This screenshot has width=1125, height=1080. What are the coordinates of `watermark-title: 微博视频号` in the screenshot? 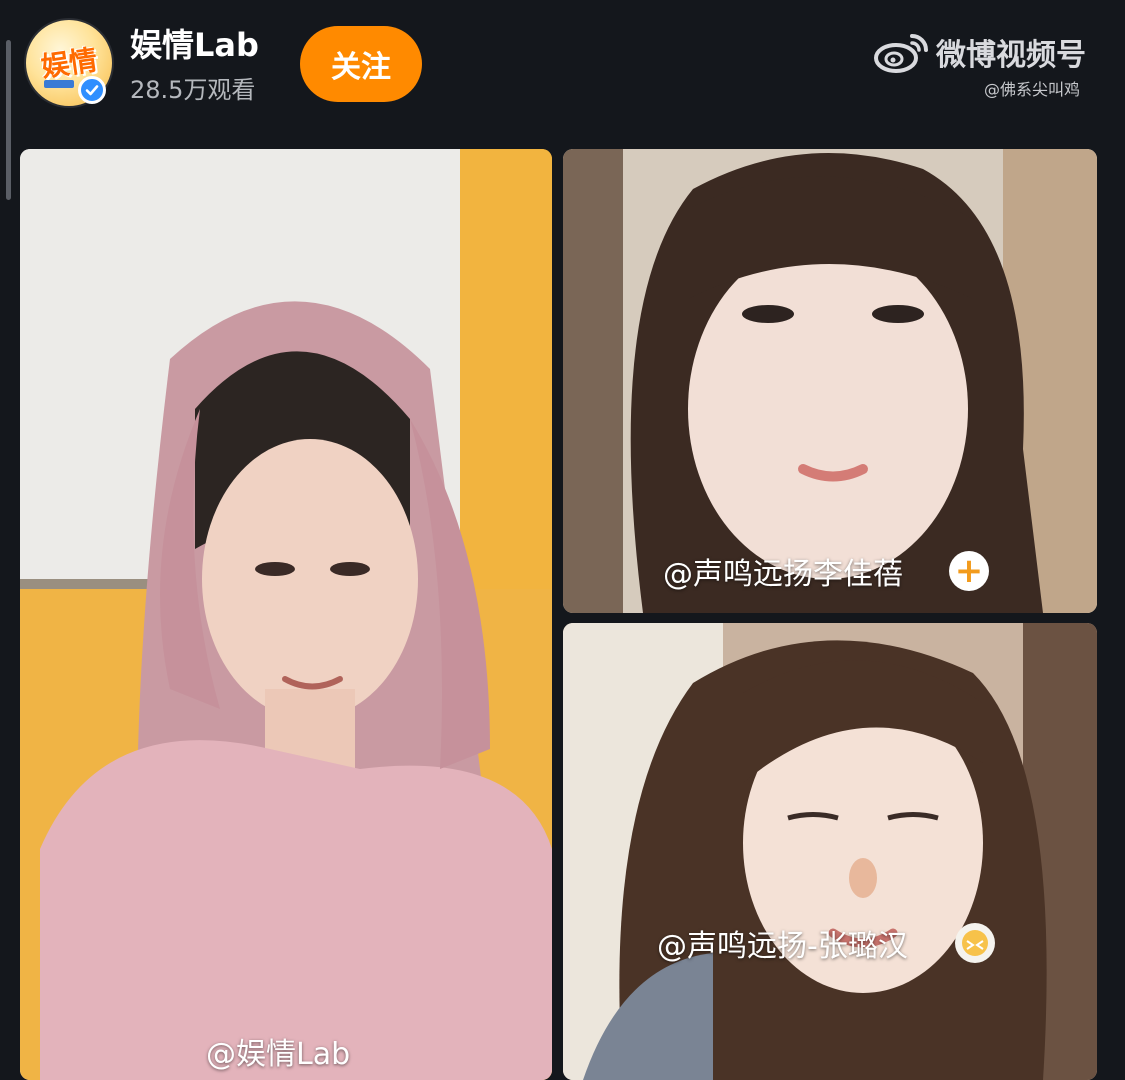 It's located at (1011, 55).